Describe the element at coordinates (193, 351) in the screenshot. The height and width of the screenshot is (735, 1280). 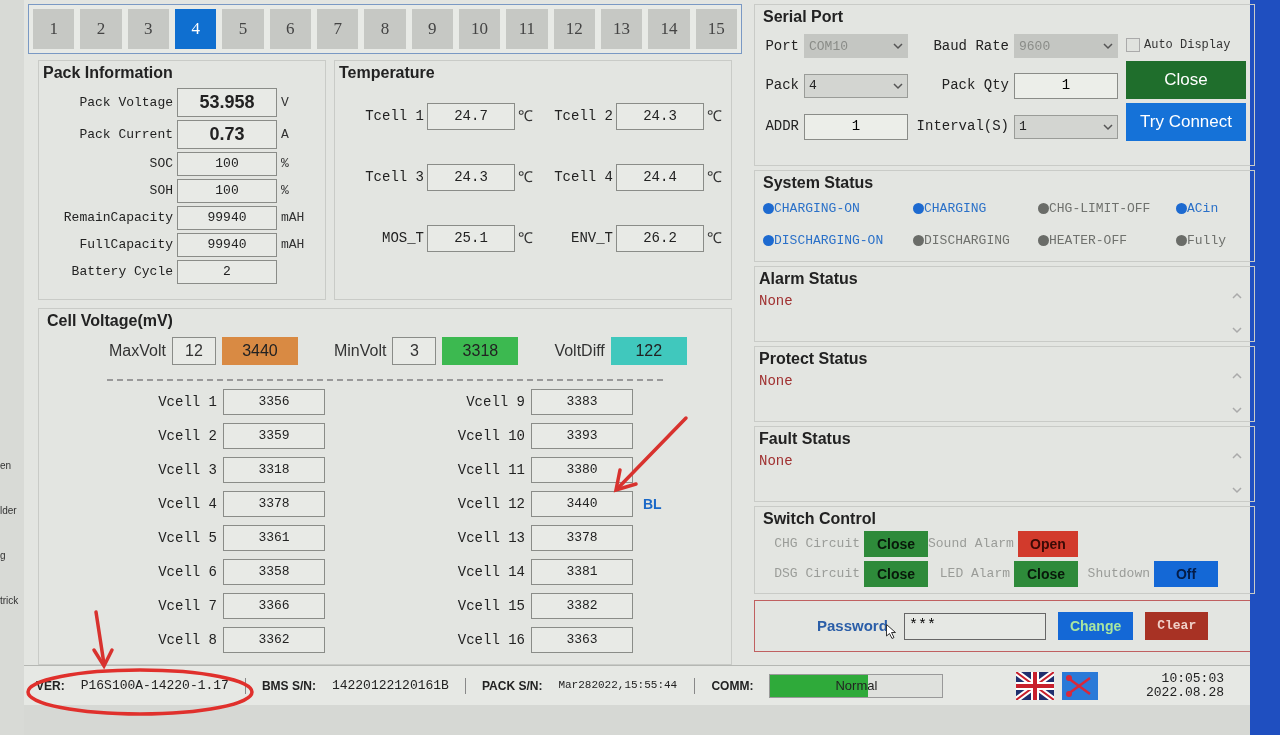
I see `cell-number-field: 12` at that location.